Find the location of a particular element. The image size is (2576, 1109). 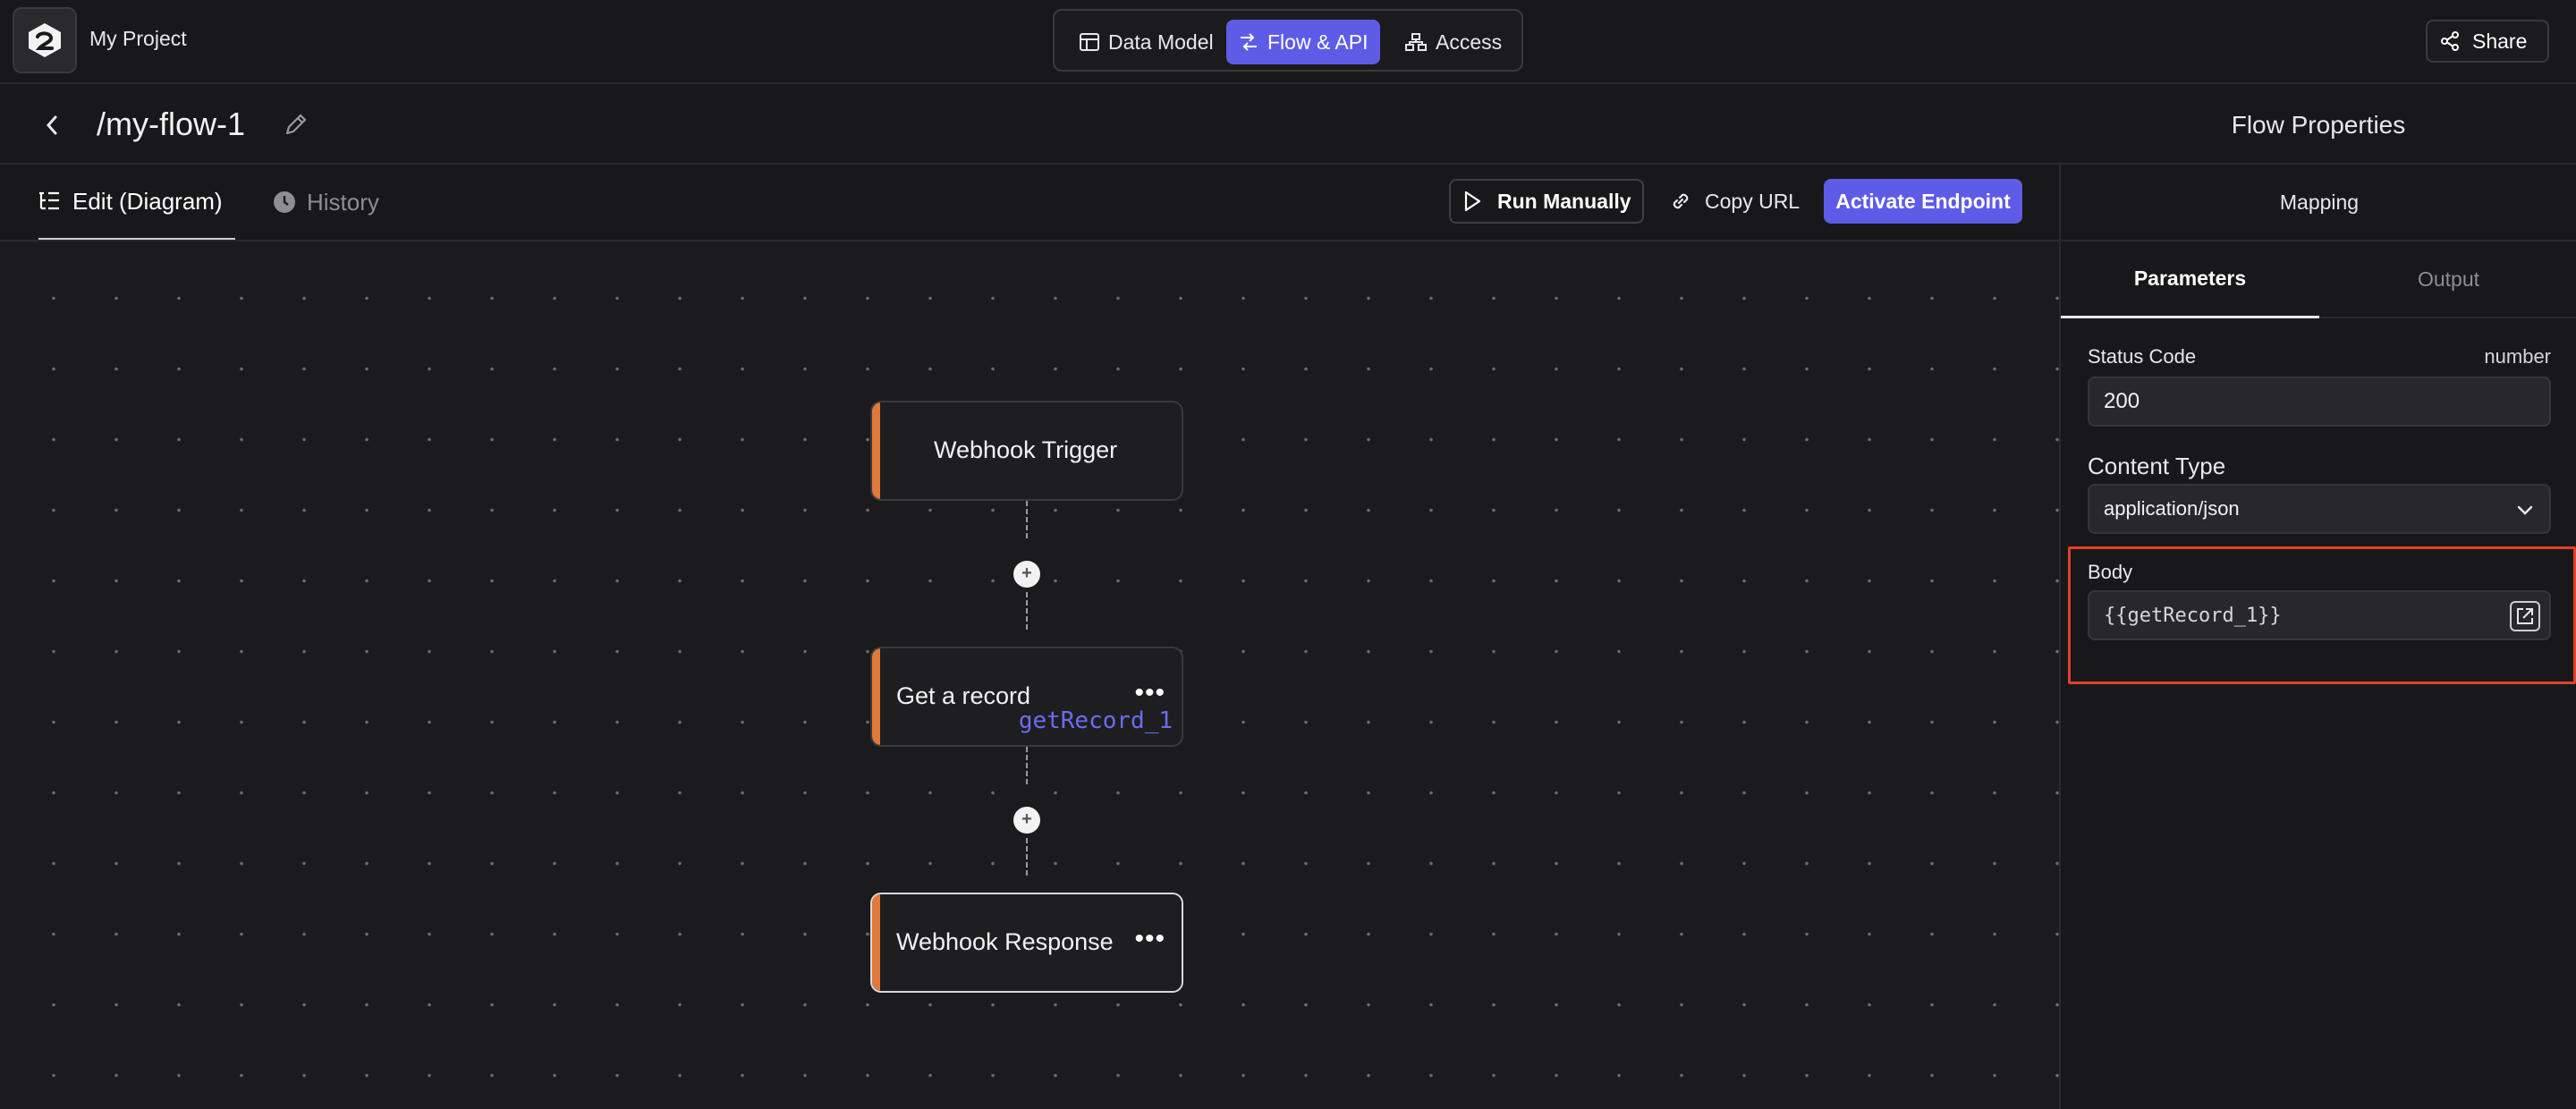

nav-data-model: Data Model is located at coordinates (1146, 42).